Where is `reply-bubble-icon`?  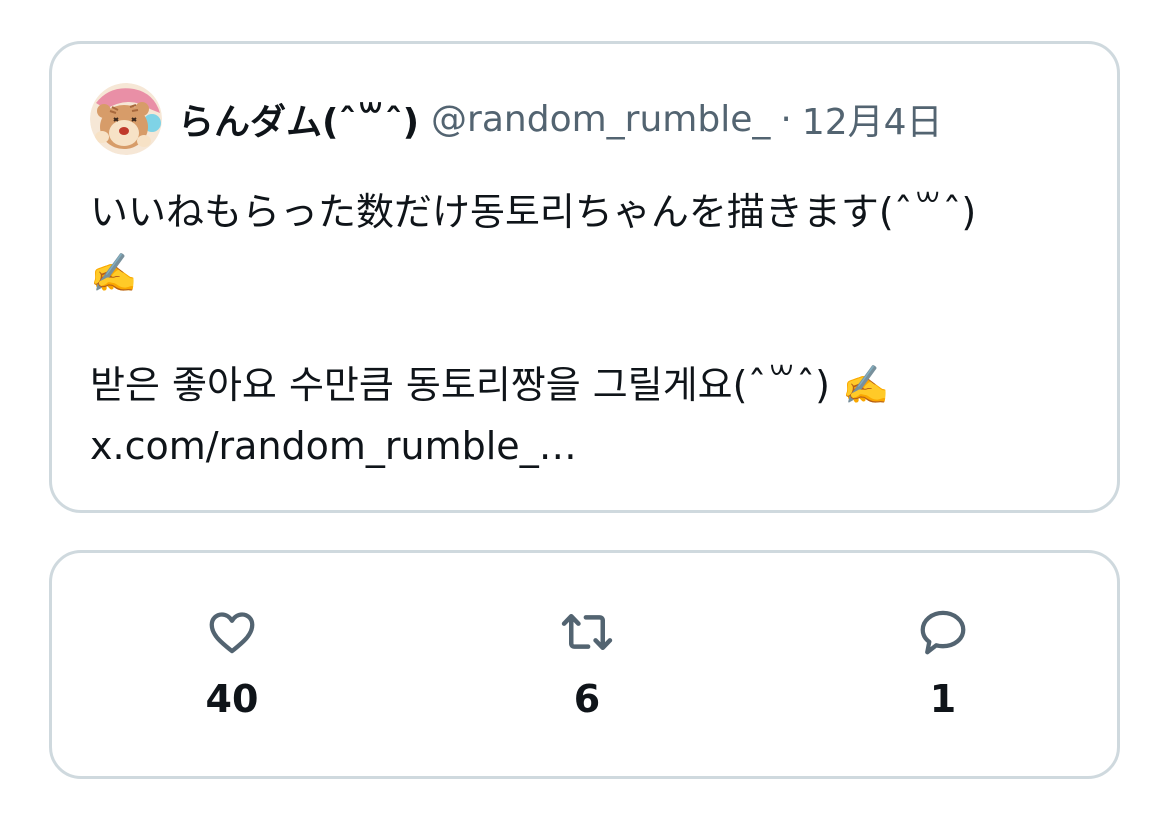
reply-bubble-icon is located at coordinates (943, 632).